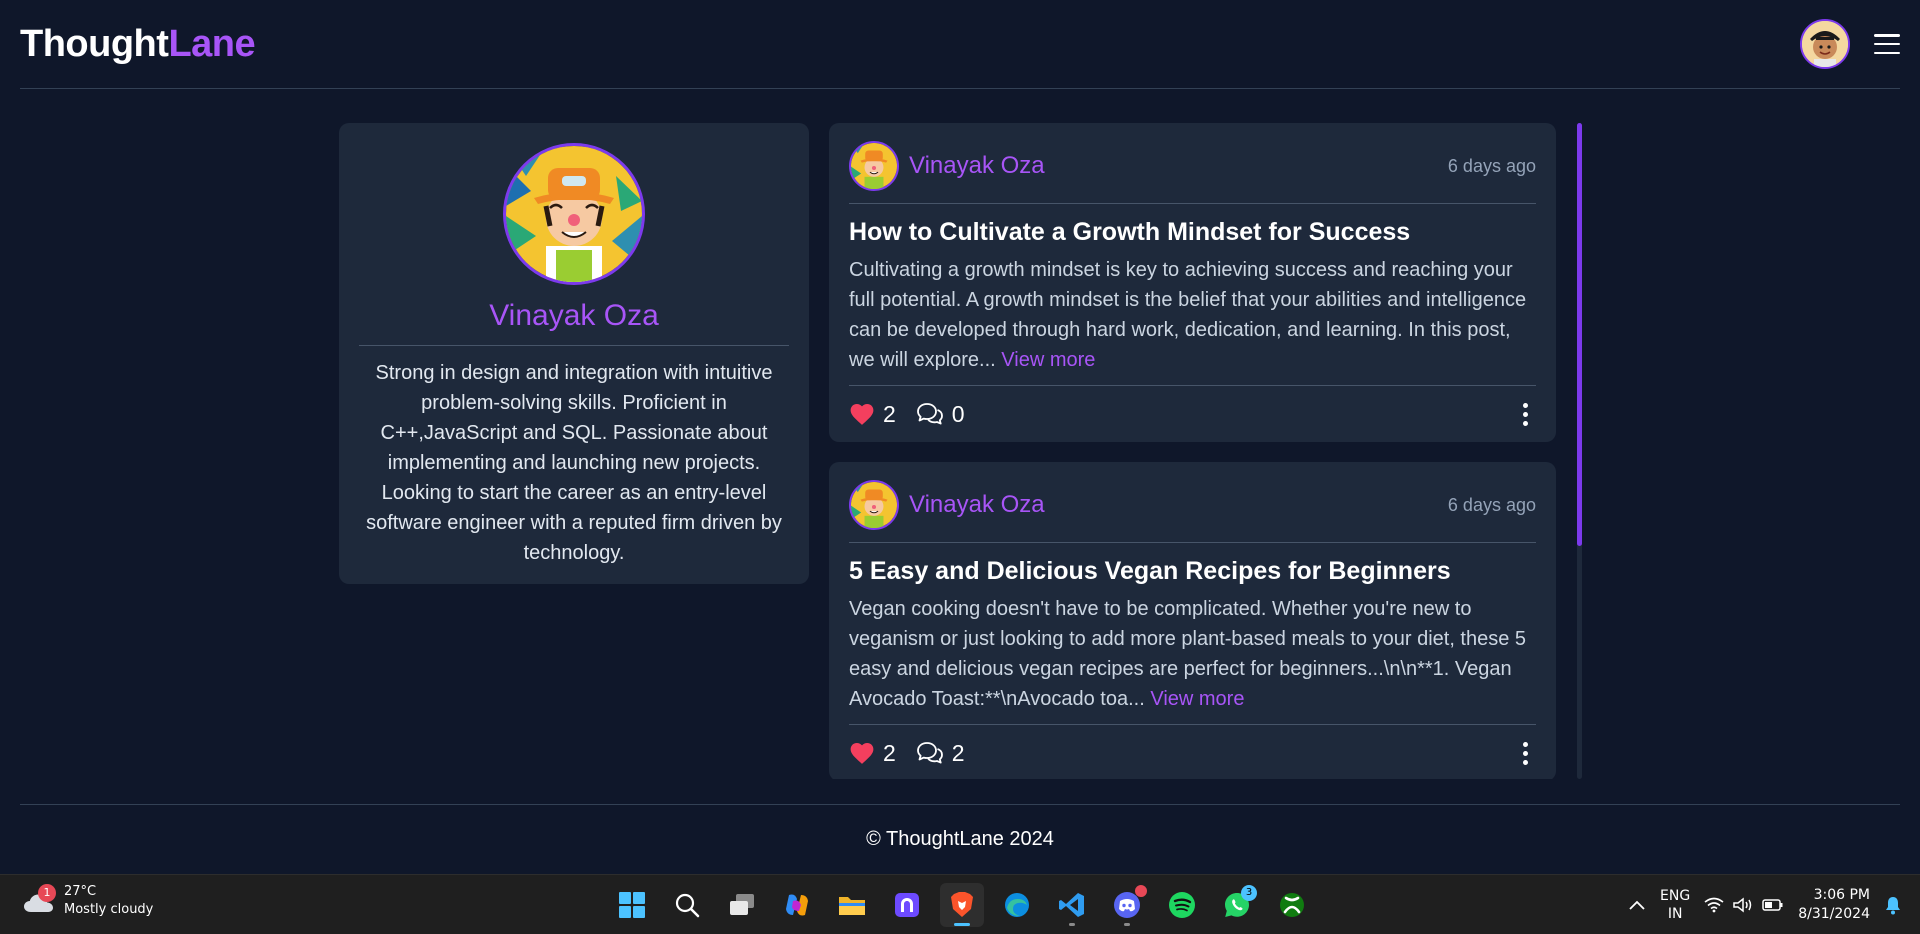  Describe the element at coordinates (212, 43) in the screenshot. I see `brand-text-part2: Lane` at that location.